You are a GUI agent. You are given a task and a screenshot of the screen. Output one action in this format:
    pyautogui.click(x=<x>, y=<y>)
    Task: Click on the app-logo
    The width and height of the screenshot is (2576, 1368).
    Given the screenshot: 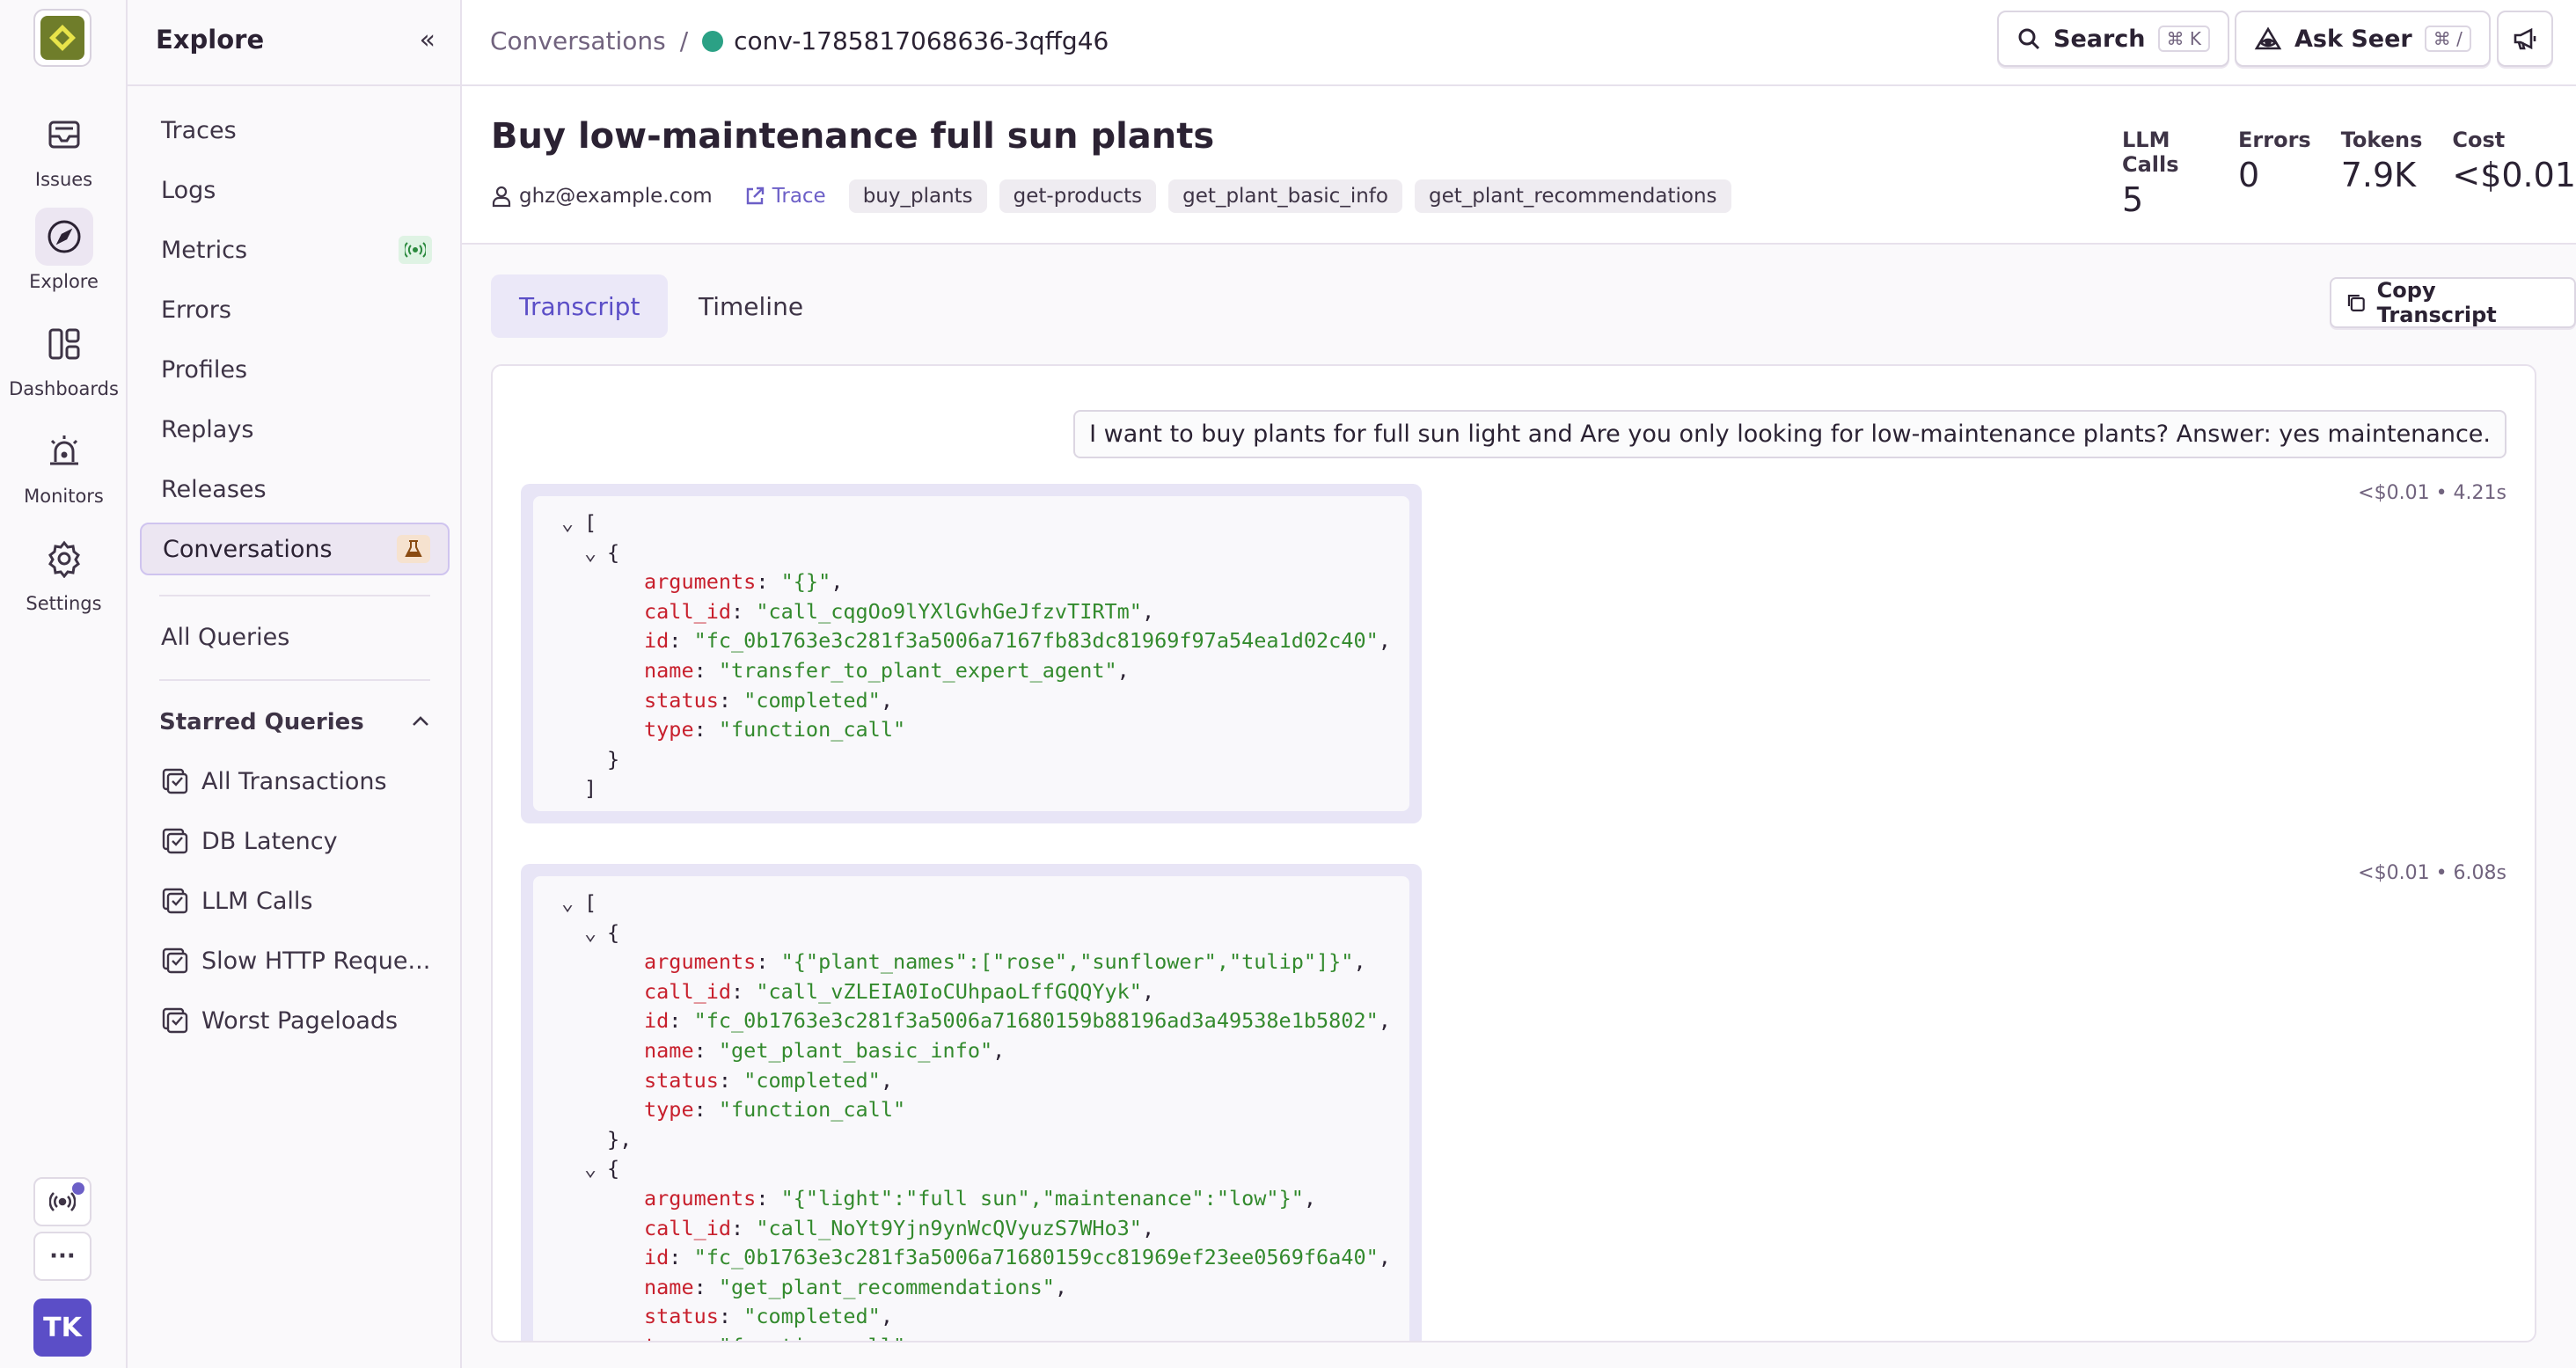 What is the action you would take?
    pyautogui.click(x=62, y=38)
    